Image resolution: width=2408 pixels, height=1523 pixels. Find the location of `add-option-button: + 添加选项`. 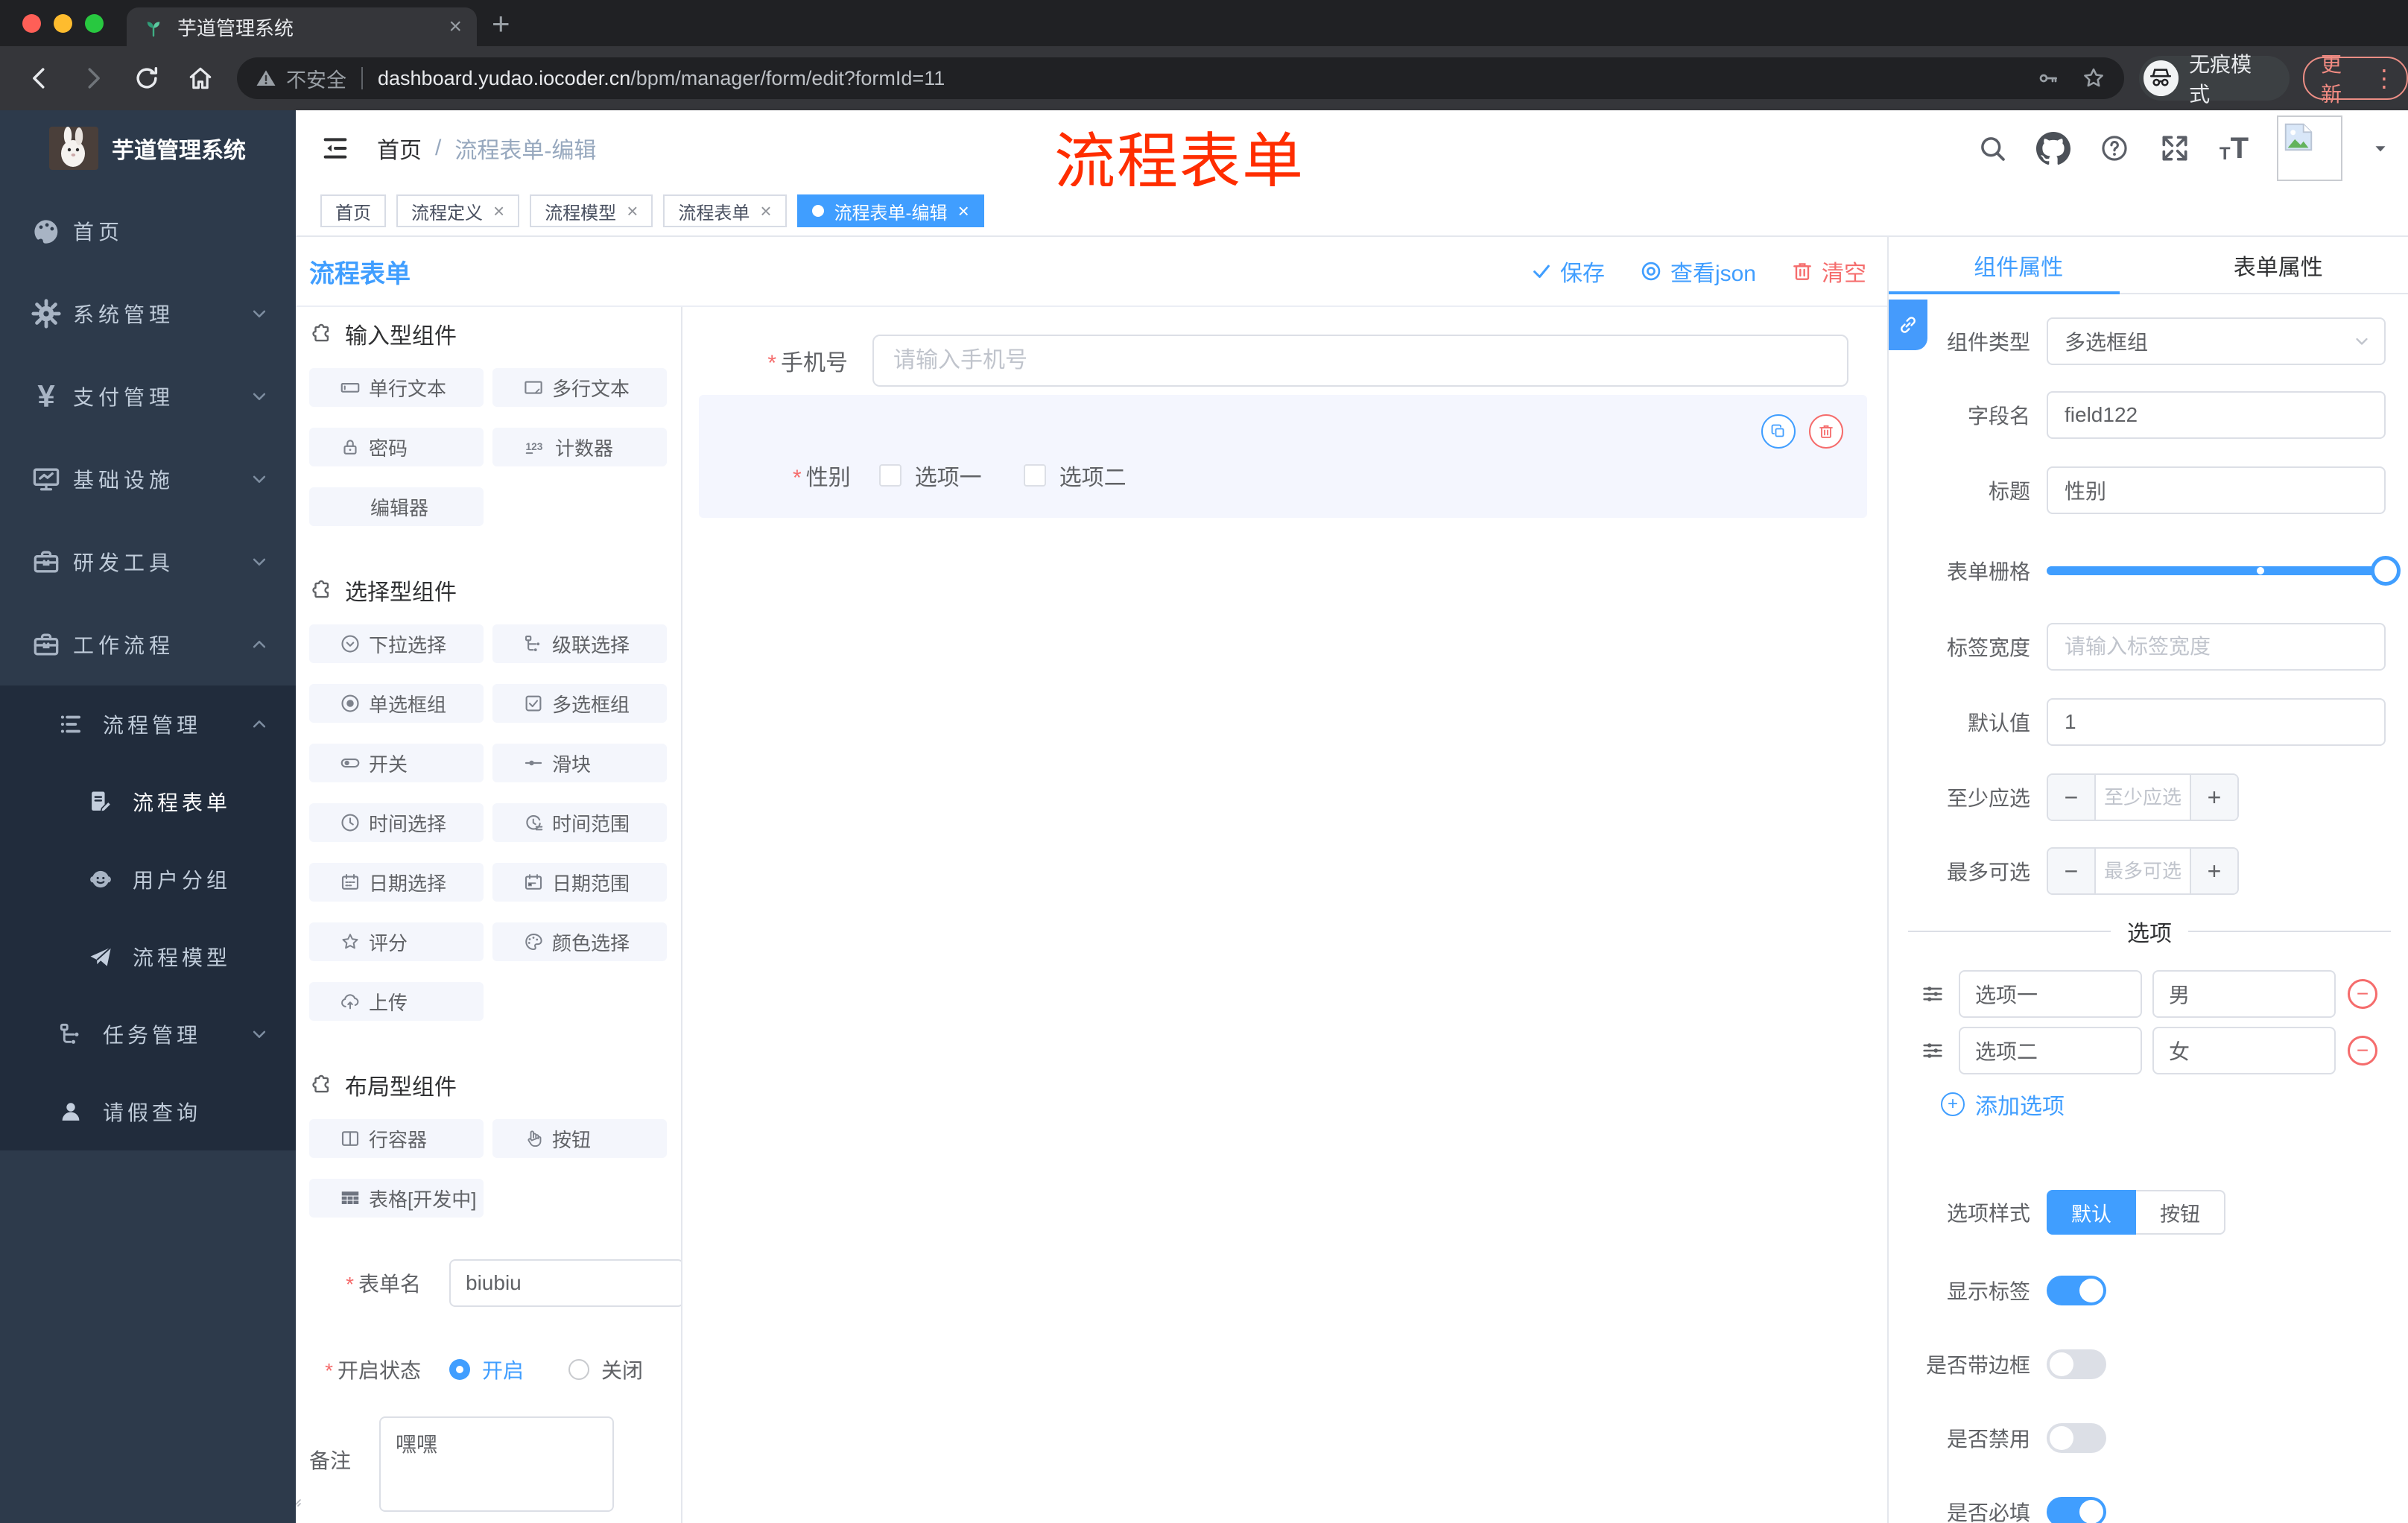

add-option-button: + 添加选项 is located at coordinates (2003, 1105).